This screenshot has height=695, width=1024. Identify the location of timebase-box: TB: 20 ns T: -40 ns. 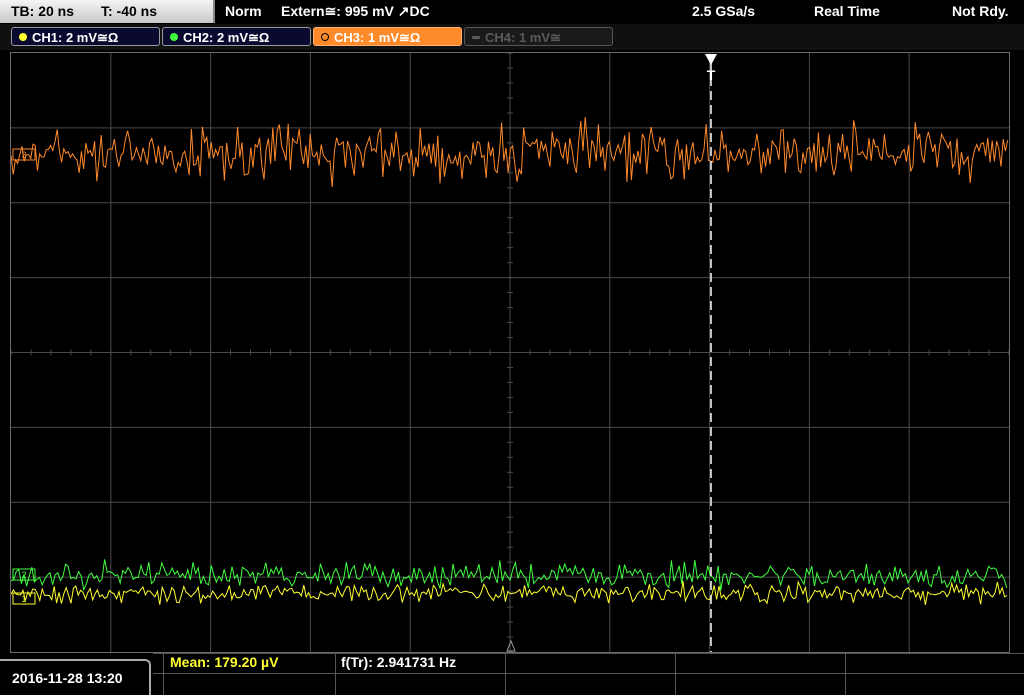
(107, 11).